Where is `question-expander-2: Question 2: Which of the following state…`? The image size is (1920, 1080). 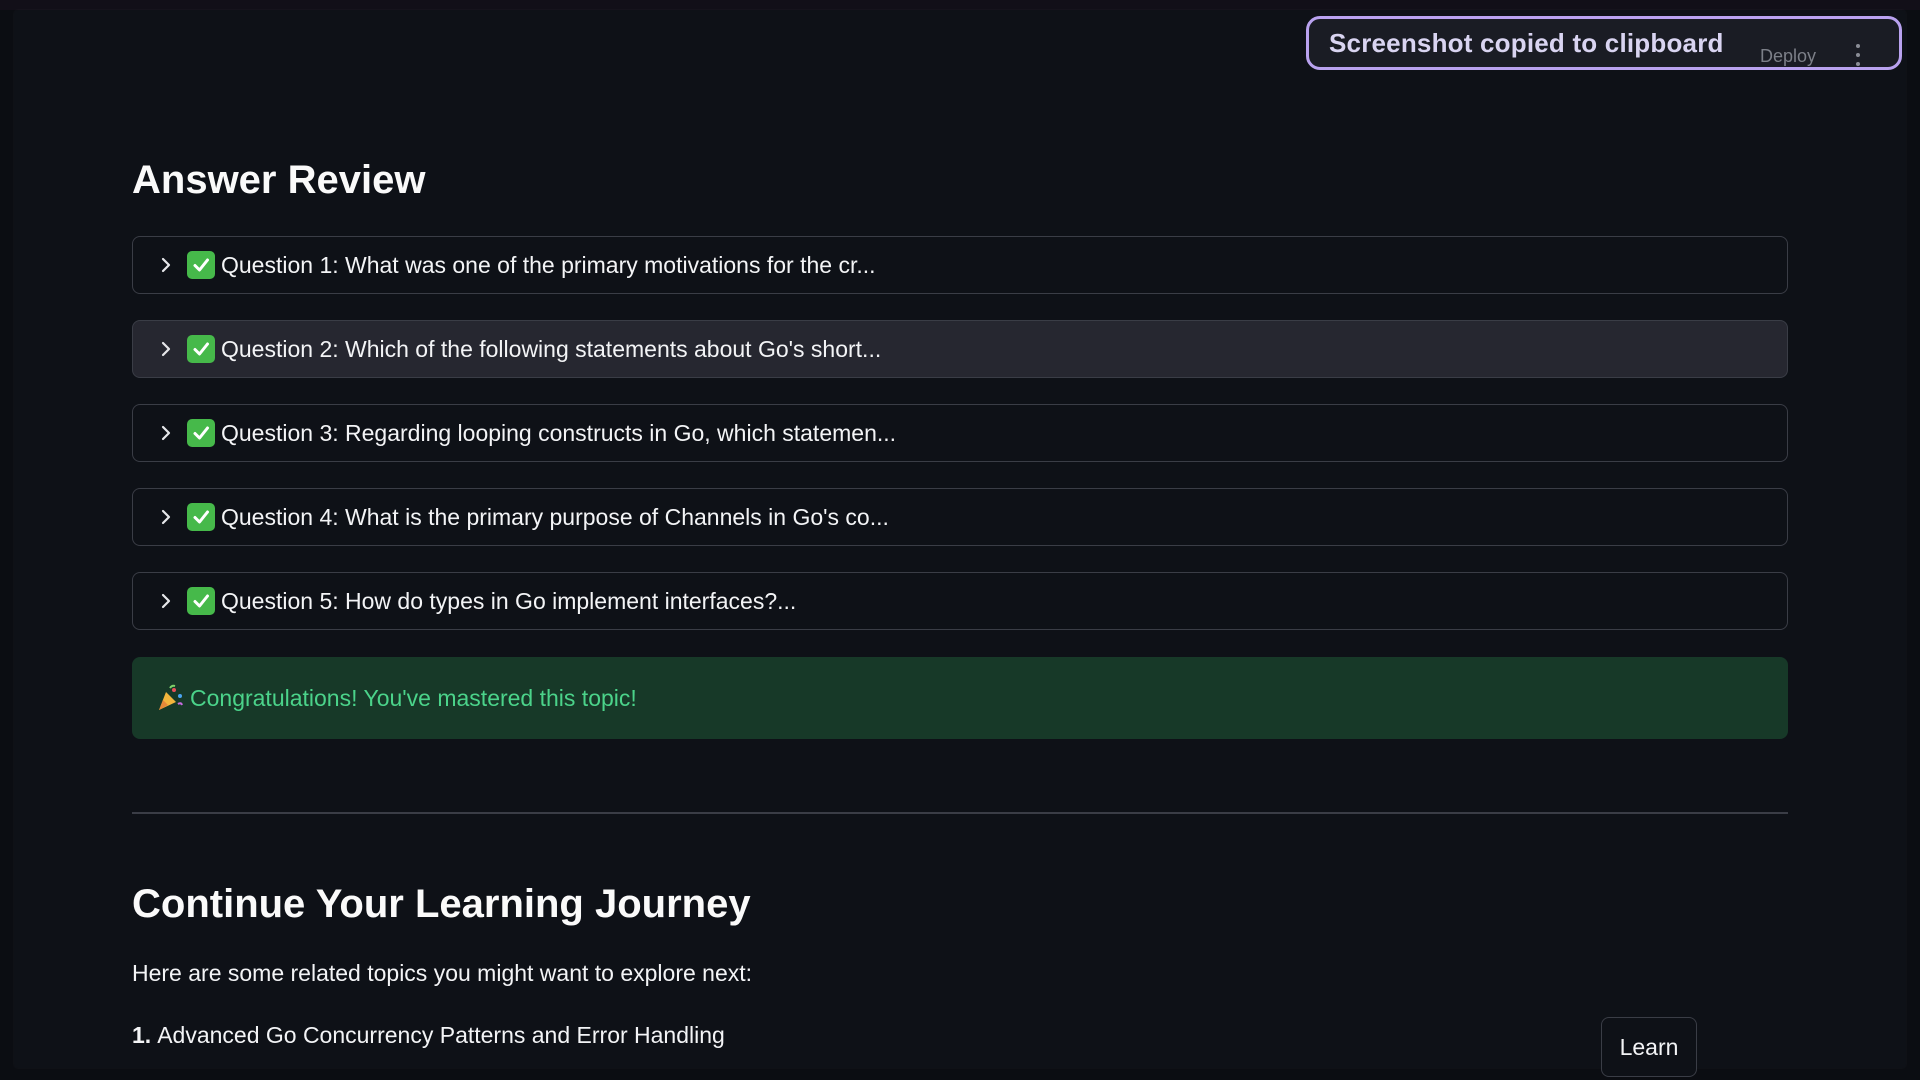 question-expander-2: Question 2: Which of the following state… is located at coordinates (960, 349).